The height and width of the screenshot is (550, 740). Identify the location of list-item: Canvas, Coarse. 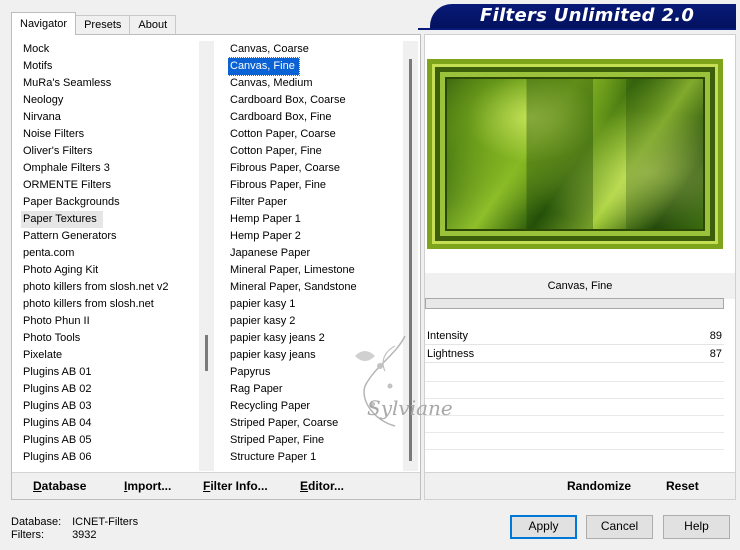
(318, 49).